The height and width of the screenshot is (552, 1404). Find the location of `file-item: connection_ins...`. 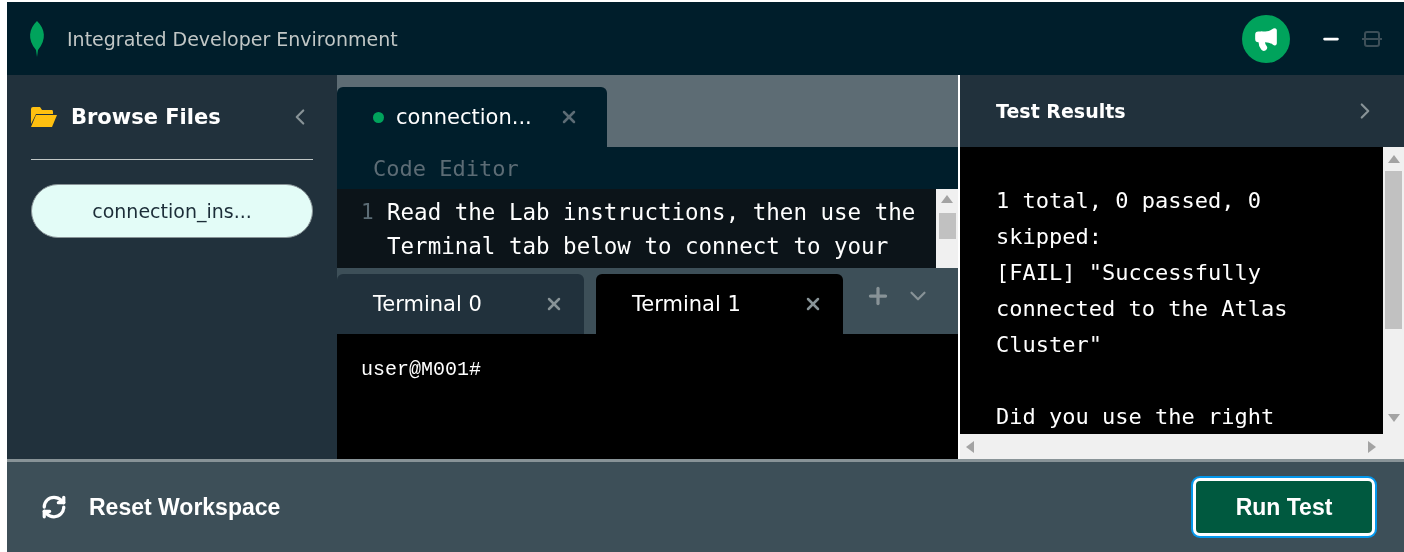

file-item: connection_ins... is located at coordinates (172, 211).